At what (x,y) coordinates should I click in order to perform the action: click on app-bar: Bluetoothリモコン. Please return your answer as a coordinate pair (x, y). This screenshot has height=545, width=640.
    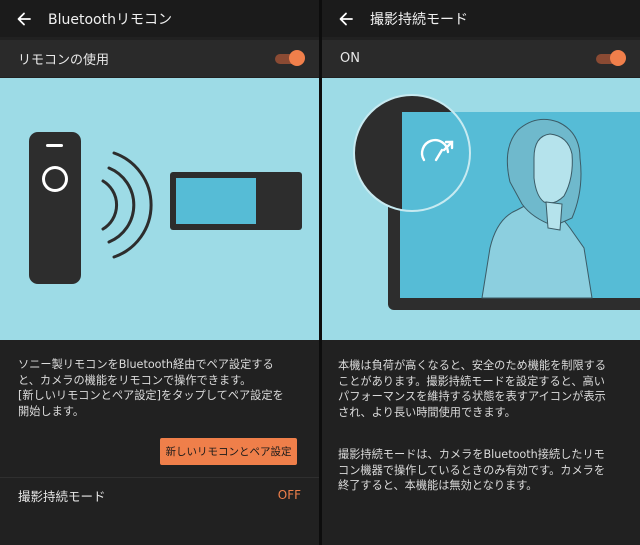
    Looking at the image, I should click on (159, 18).